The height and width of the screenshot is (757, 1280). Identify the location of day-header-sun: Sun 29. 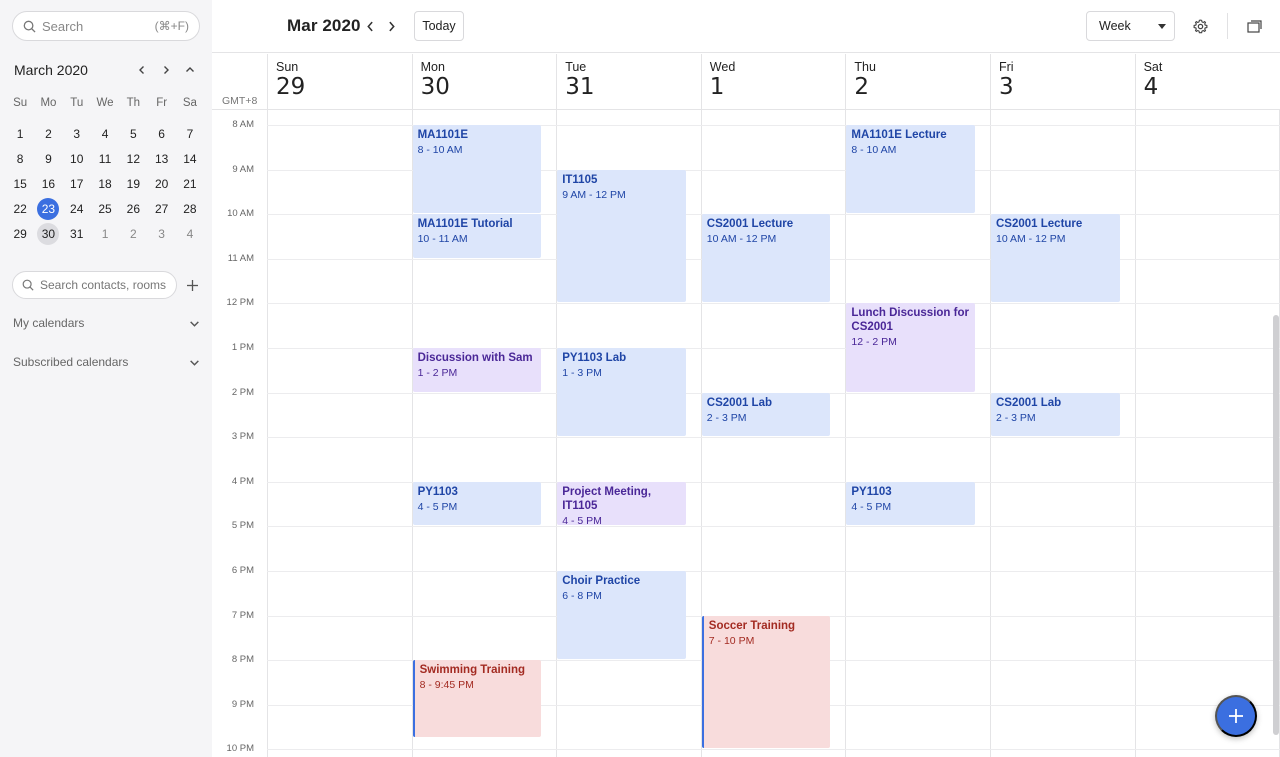
(339, 82).